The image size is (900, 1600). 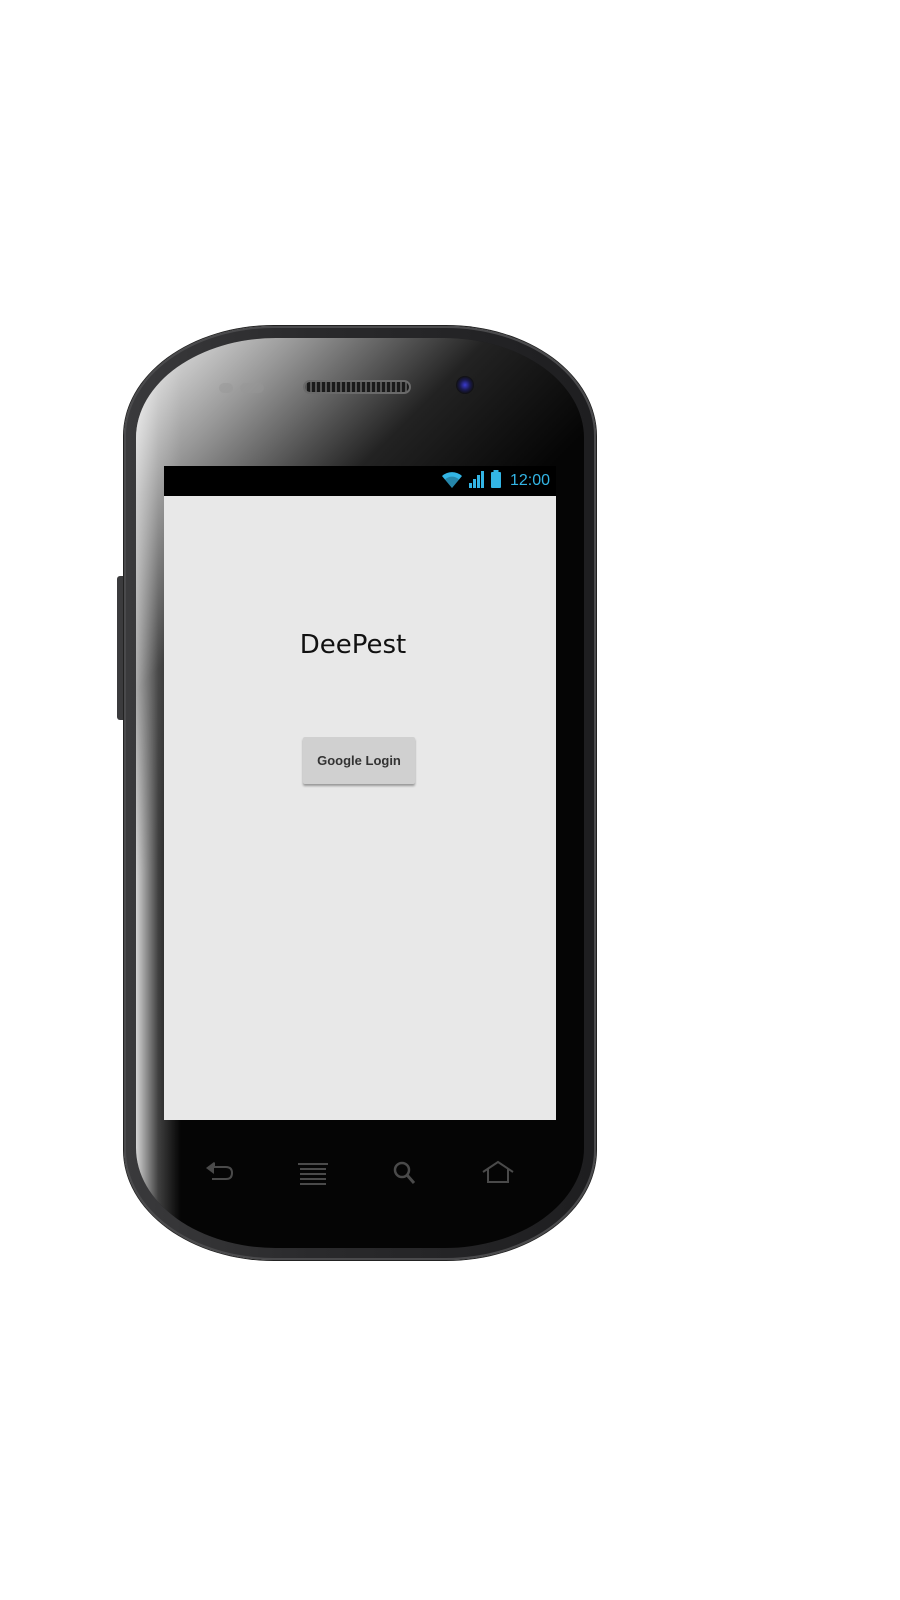 What do you see at coordinates (529, 480) in the screenshot?
I see `status-time: 12:00` at bounding box center [529, 480].